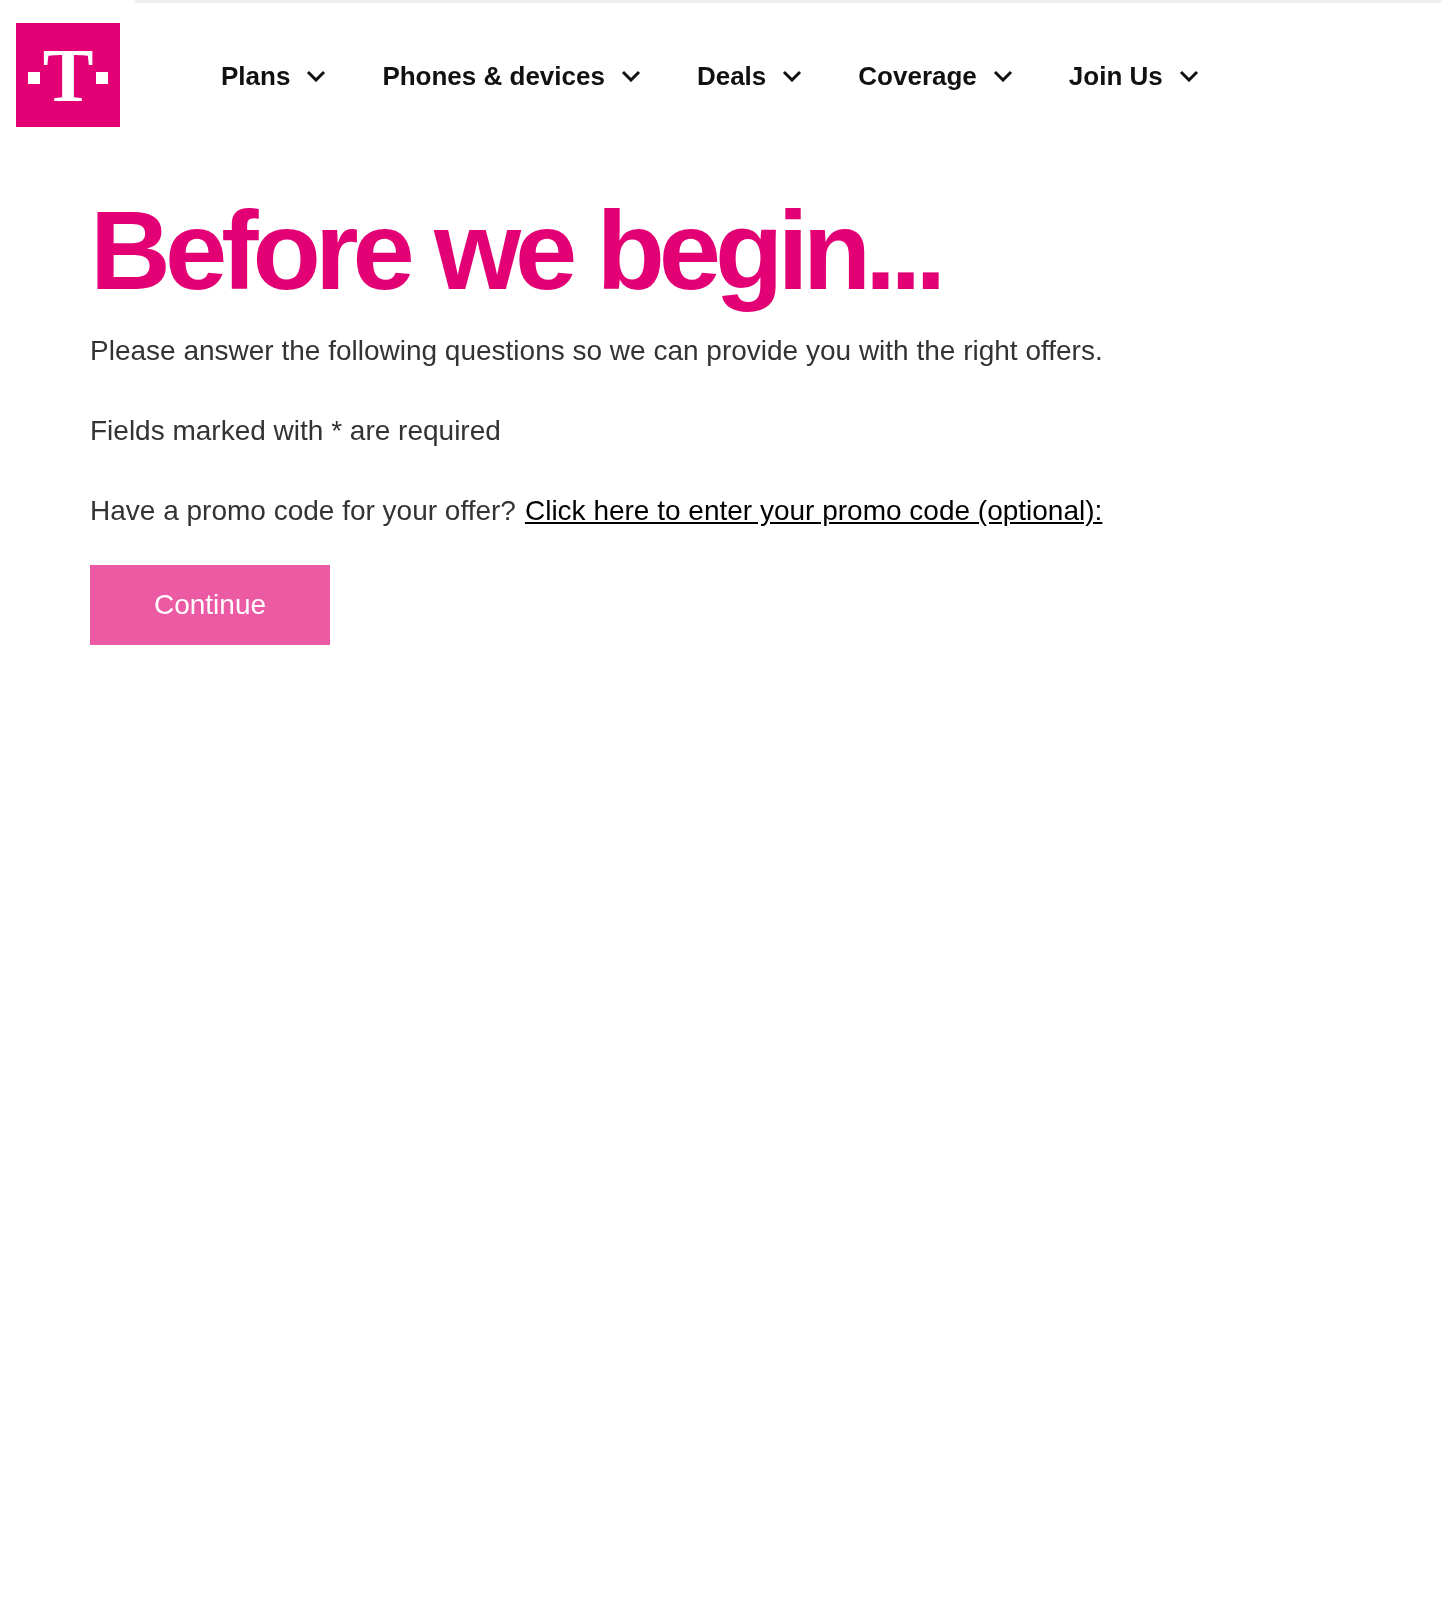 This screenshot has width=1442, height=1618. Describe the element at coordinates (274, 76) in the screenshot. I see `nav-menu-item: Plans` at that location.